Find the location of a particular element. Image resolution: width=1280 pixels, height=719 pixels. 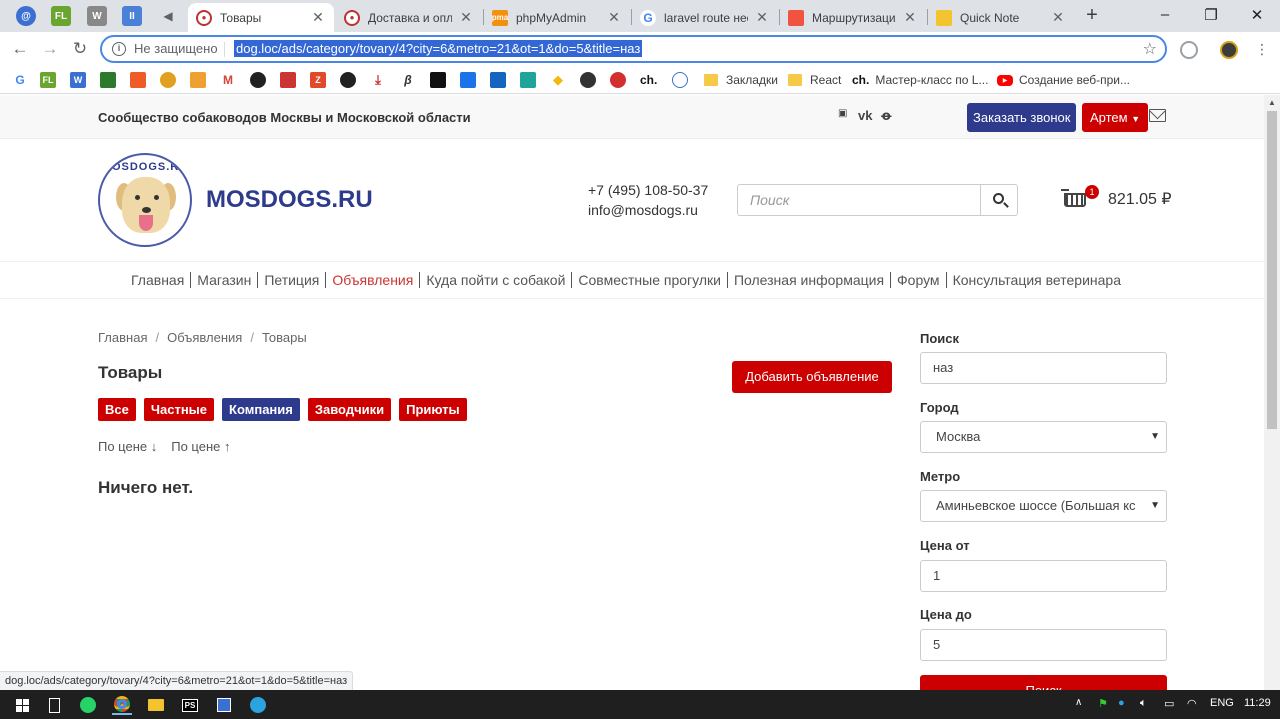

windows-start-icon is located at coordinates (22, 705).